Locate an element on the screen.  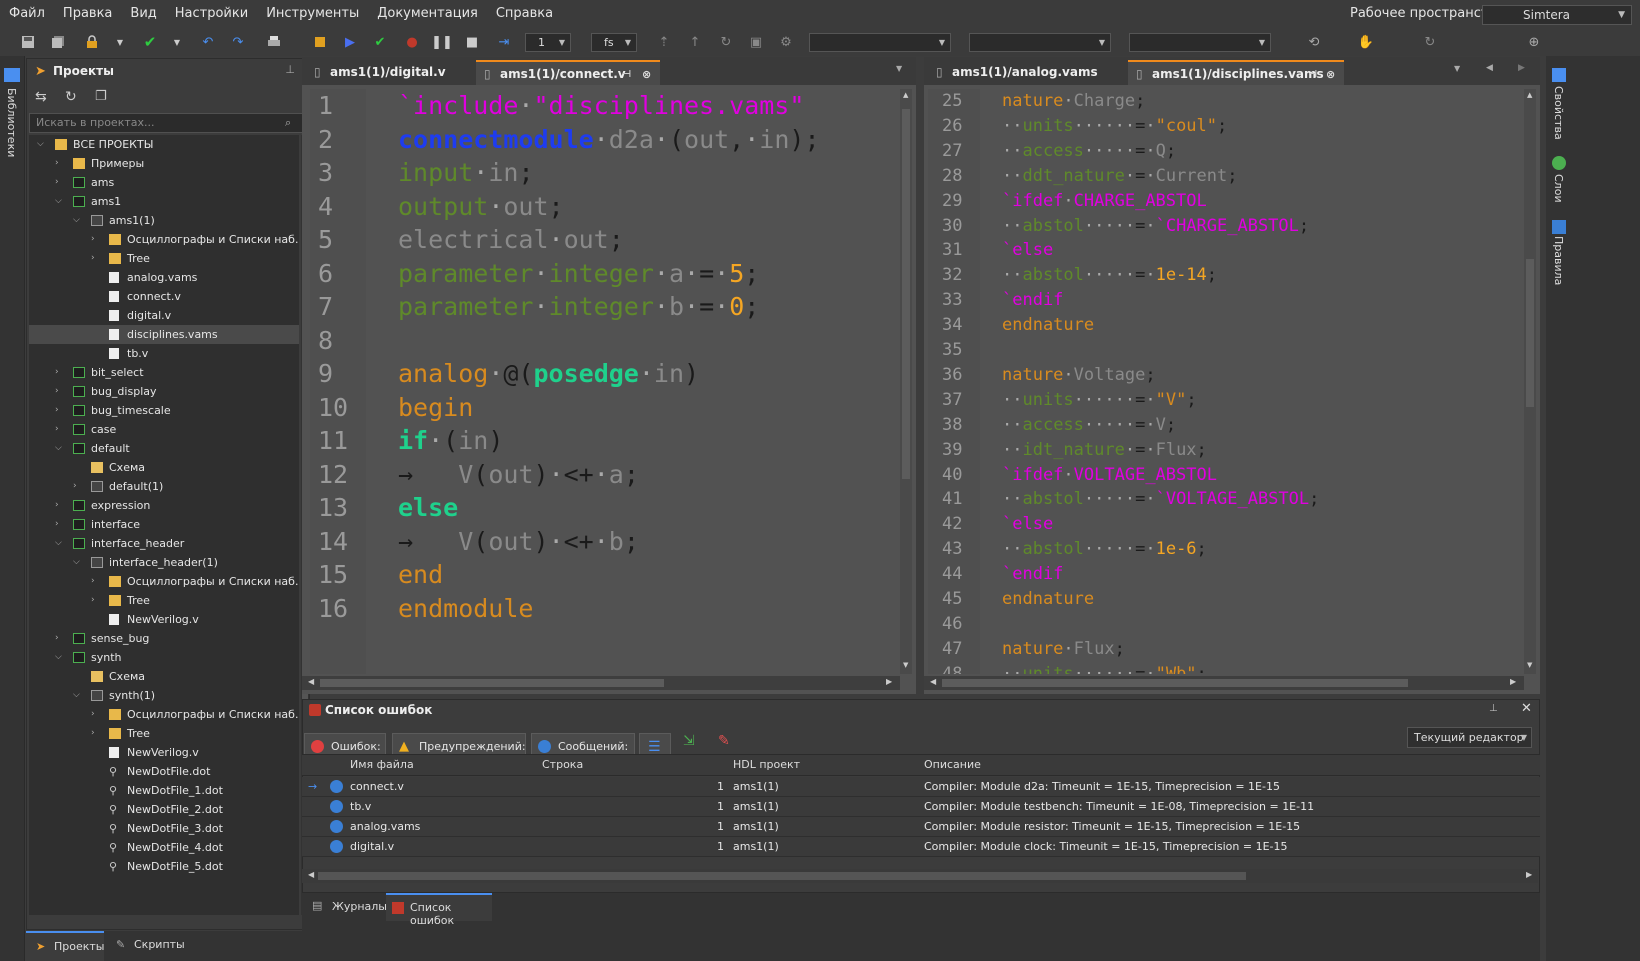
tab-digital: ▯ ams1(1)/digital.v is located at coordinates (390, 72).